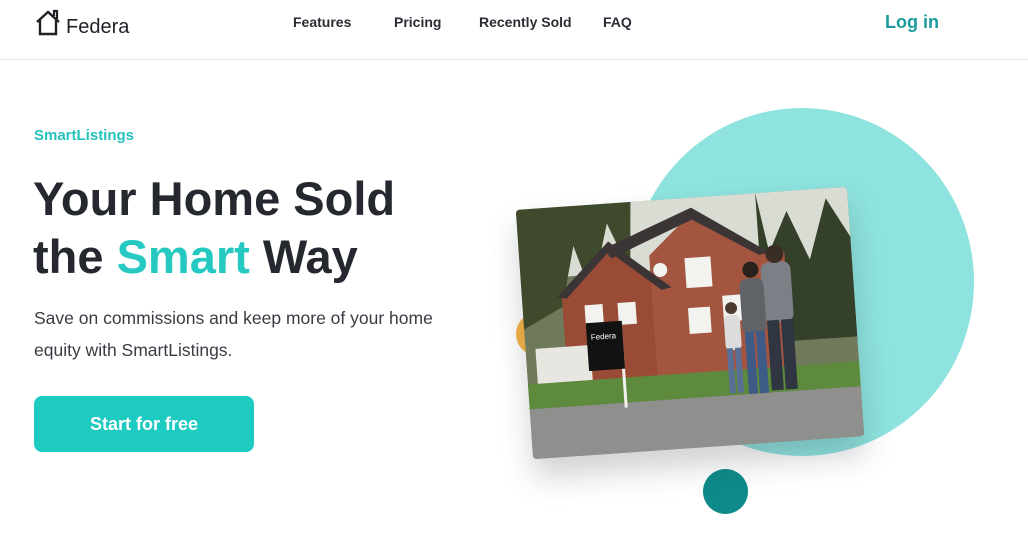  What do you see at coordinates (912, 22) in the screenshot?
I see `login-link: Log in` at bounding box center [912, 22].